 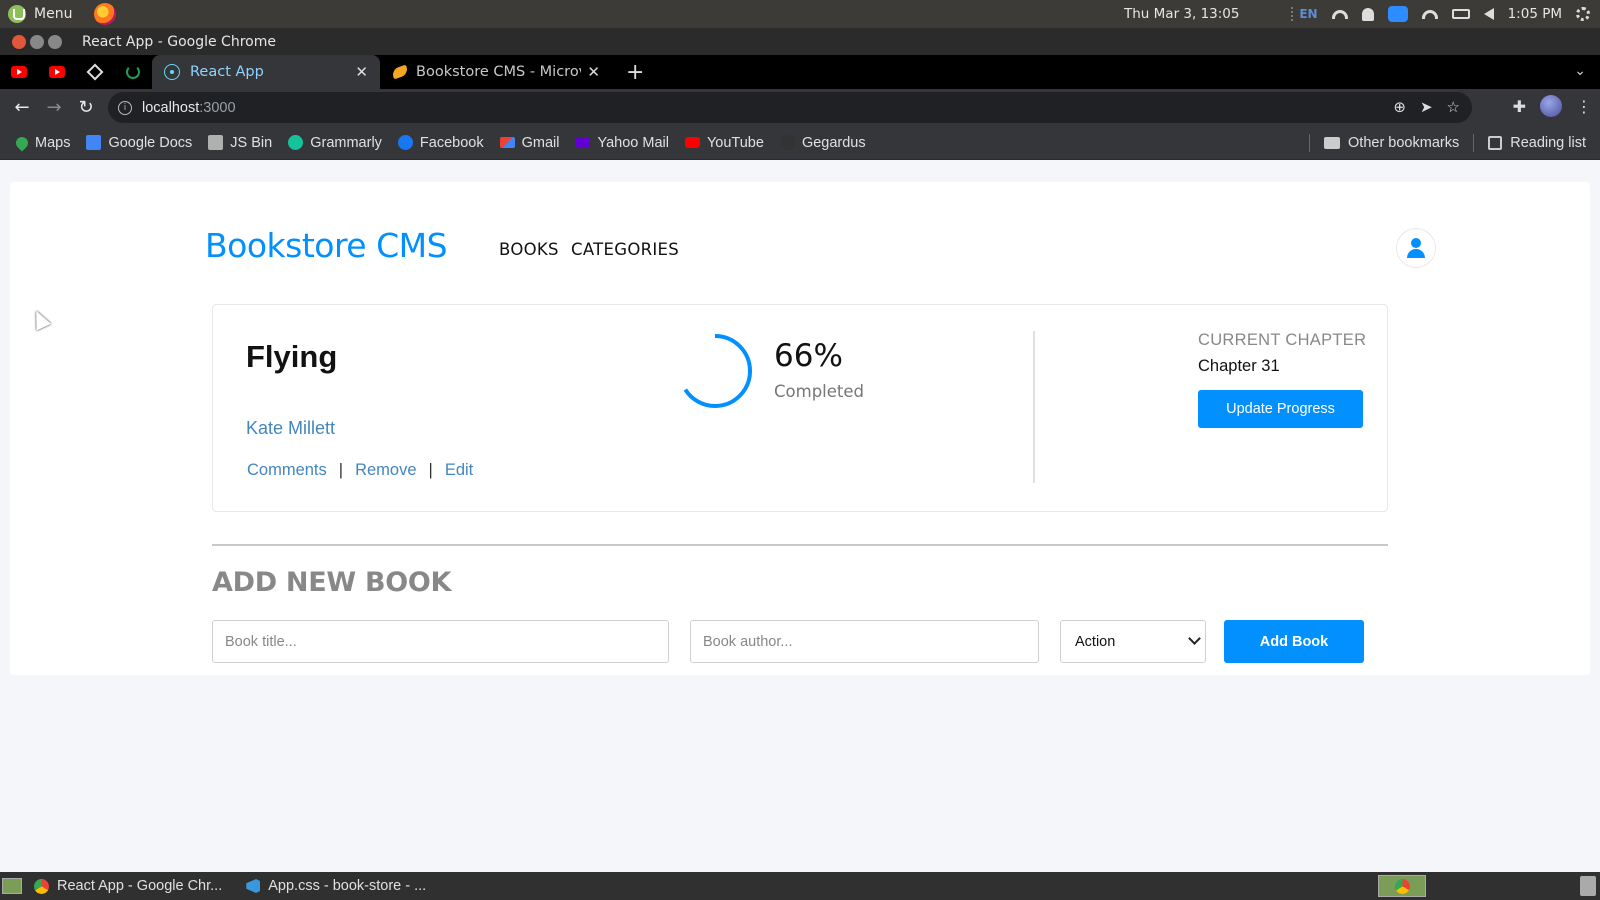 What do you see at coordinates (823, 143) in the screenshot?
I see `bookmark-gegardus: Gegardus` at bounding box center [823, 143].